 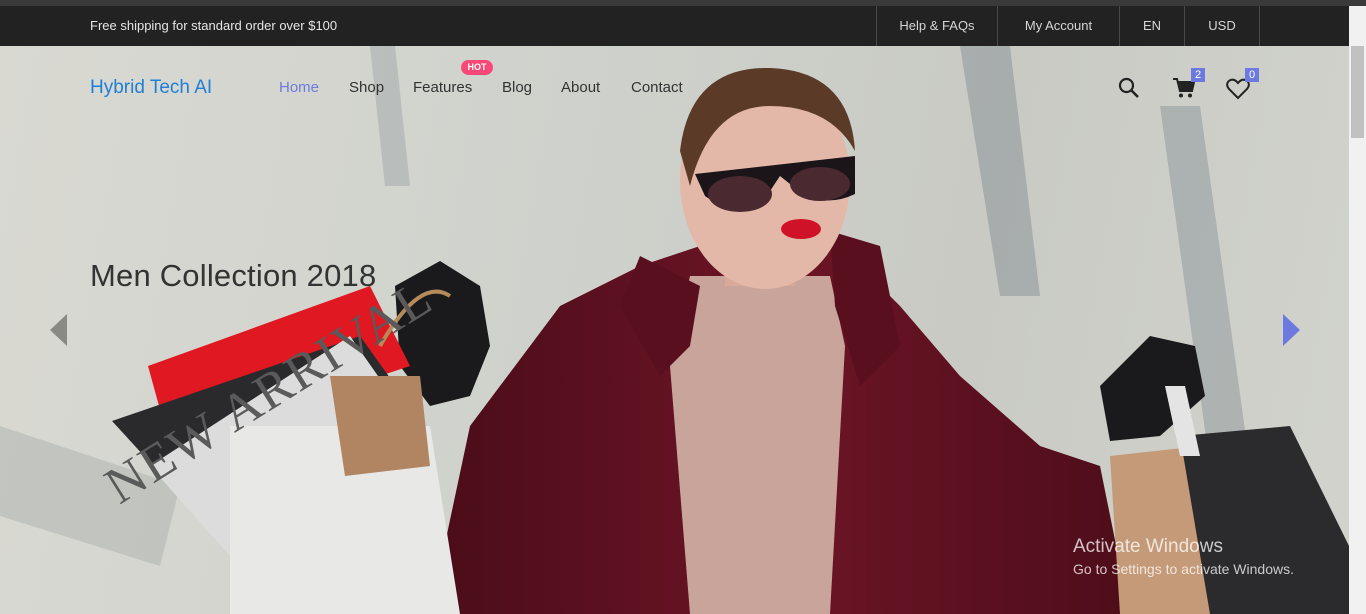 What do you see at coordinates (366, 87) in the screenshot?
I see `nav-shop: Shop` at bounding box center [366, 87].